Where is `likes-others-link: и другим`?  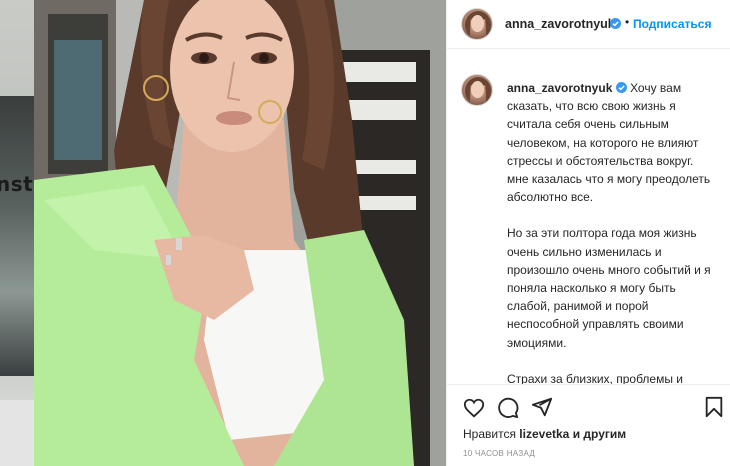
likes-others-link: и другим is located at coordinates (599, 434).